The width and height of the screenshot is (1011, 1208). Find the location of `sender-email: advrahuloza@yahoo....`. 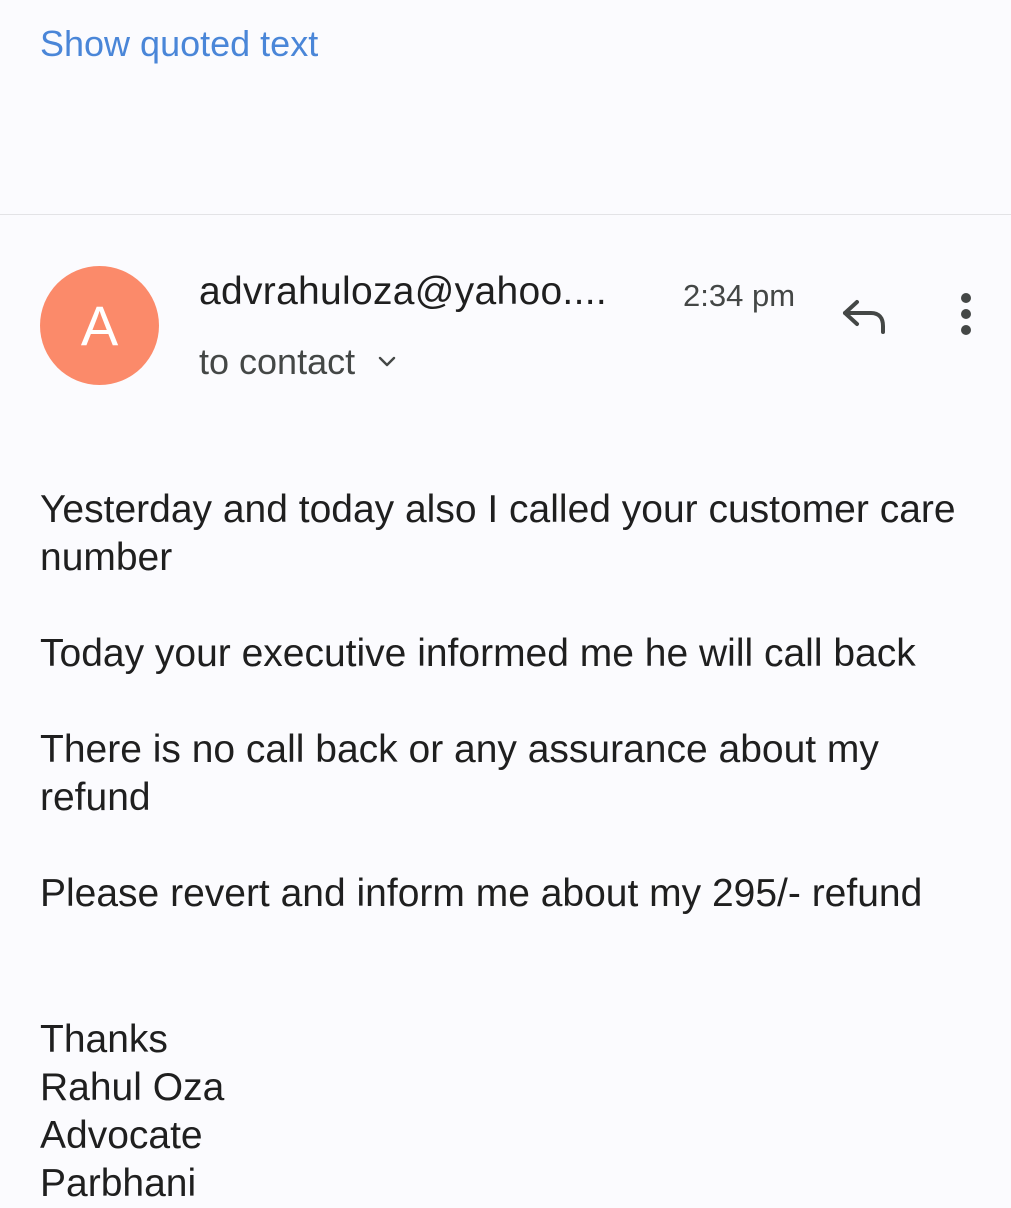

sender-email: advrahuloza@yahoo.... is located at coordinates (429, 292).